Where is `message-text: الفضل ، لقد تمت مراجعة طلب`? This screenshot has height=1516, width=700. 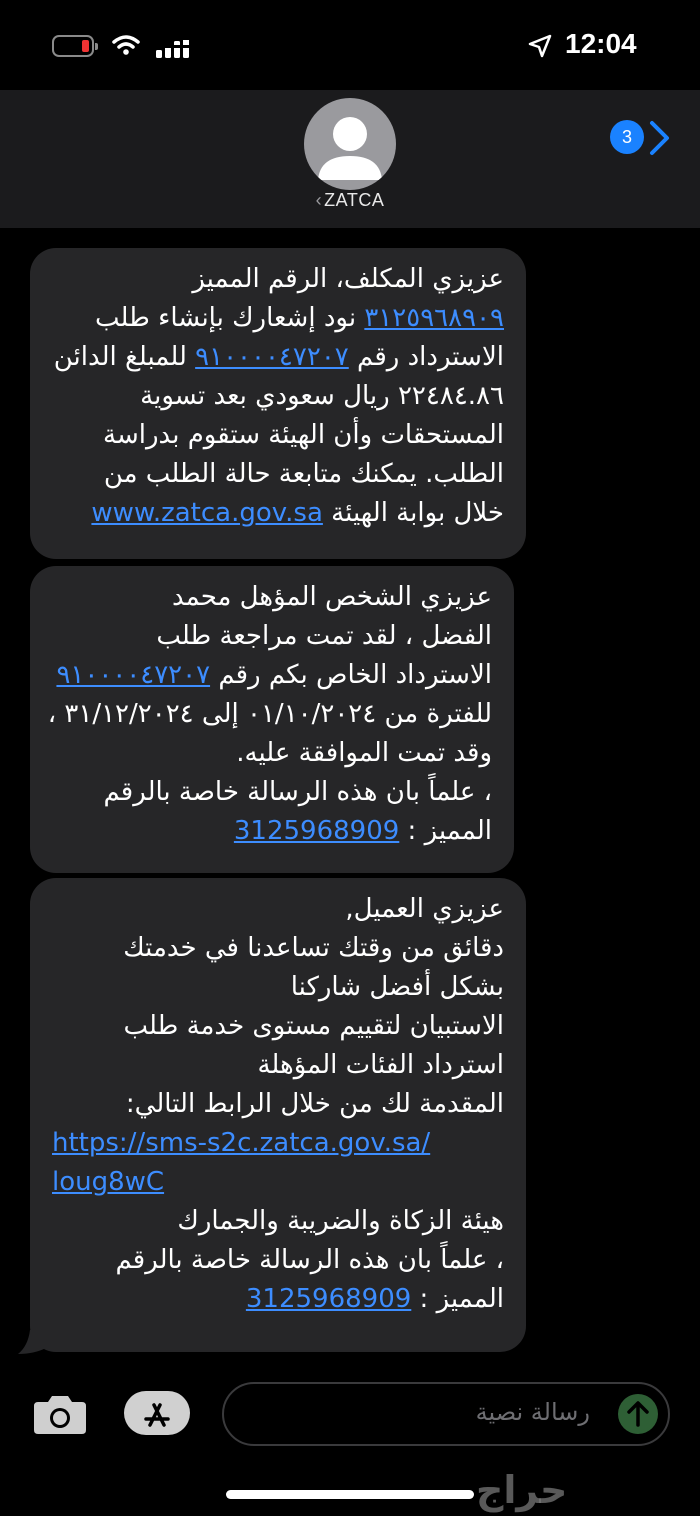
message-text: الفضل ، لقد تمت مراجعة طلب is located at coordinates (324, 636).